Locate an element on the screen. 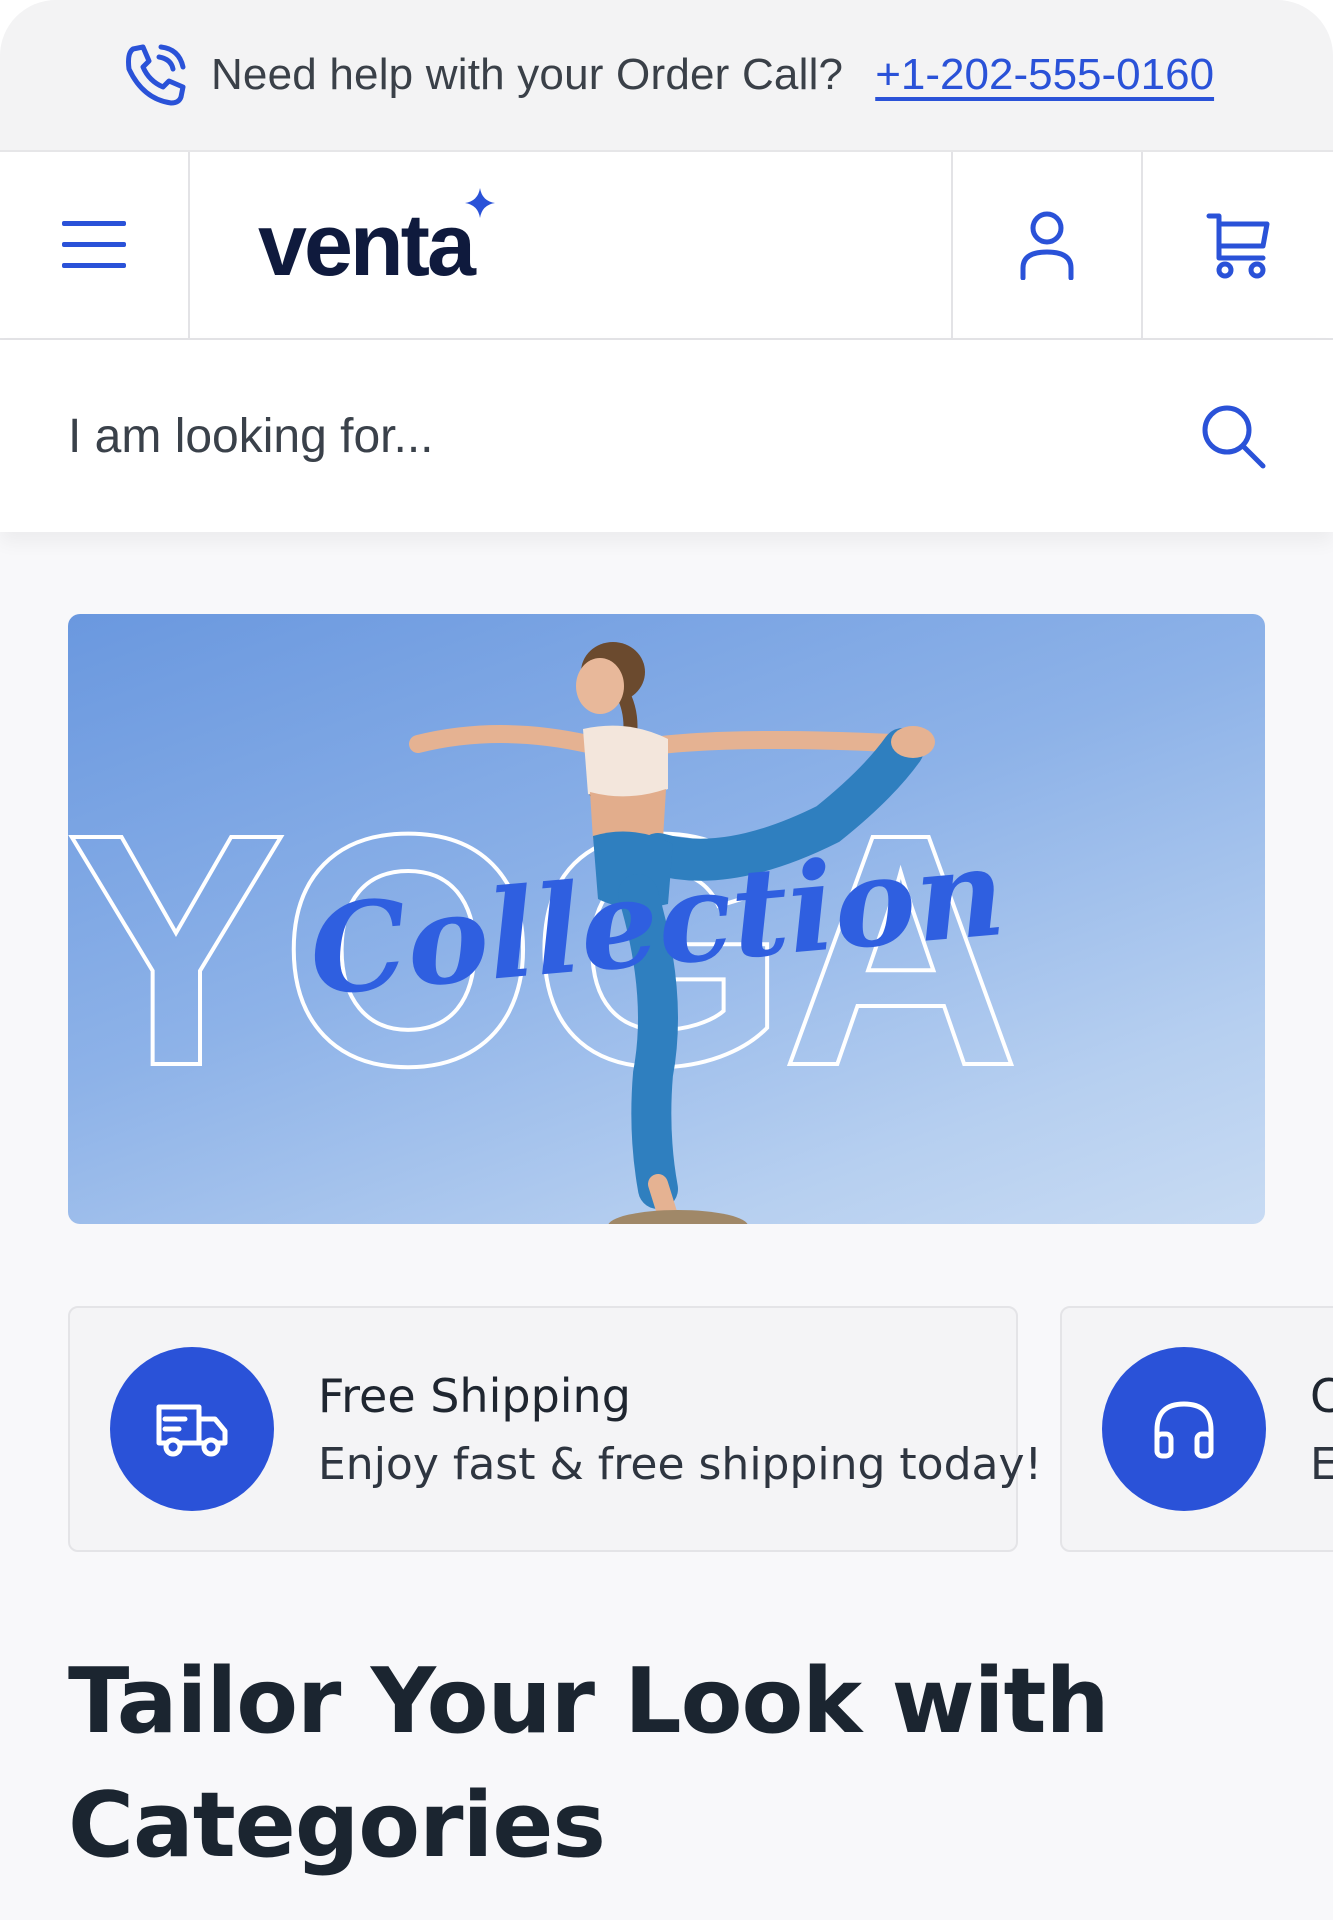  help-phone-link: +1-202-555-0160 is located at coordinates (1044, 75).